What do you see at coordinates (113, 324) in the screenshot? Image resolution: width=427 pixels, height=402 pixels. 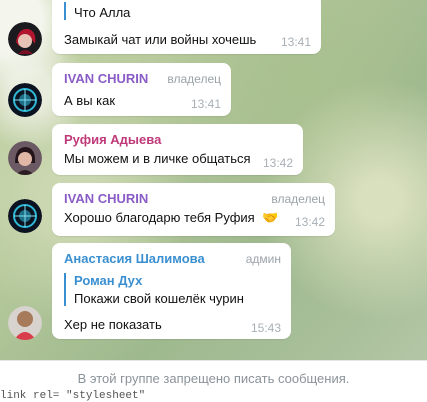 I see `message-text: Хер не показать` at bounding box center [113, 324].